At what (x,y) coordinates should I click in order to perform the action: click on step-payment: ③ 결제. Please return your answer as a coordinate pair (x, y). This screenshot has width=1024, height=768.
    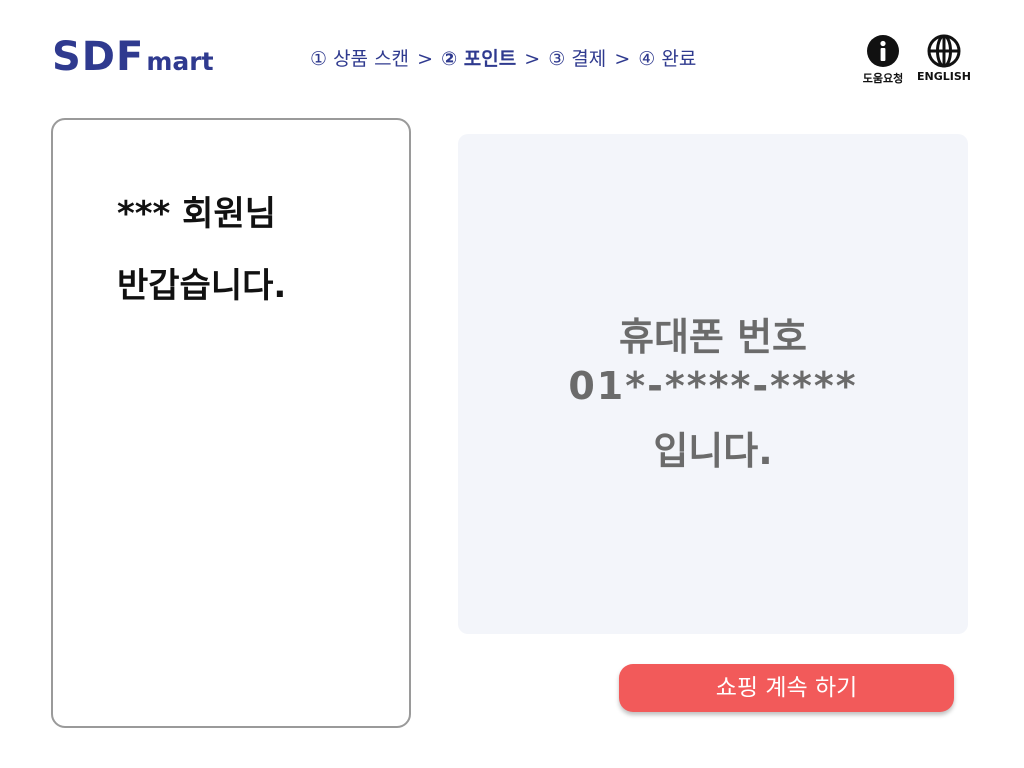
    Looking at the image, I should click on (577, 59).